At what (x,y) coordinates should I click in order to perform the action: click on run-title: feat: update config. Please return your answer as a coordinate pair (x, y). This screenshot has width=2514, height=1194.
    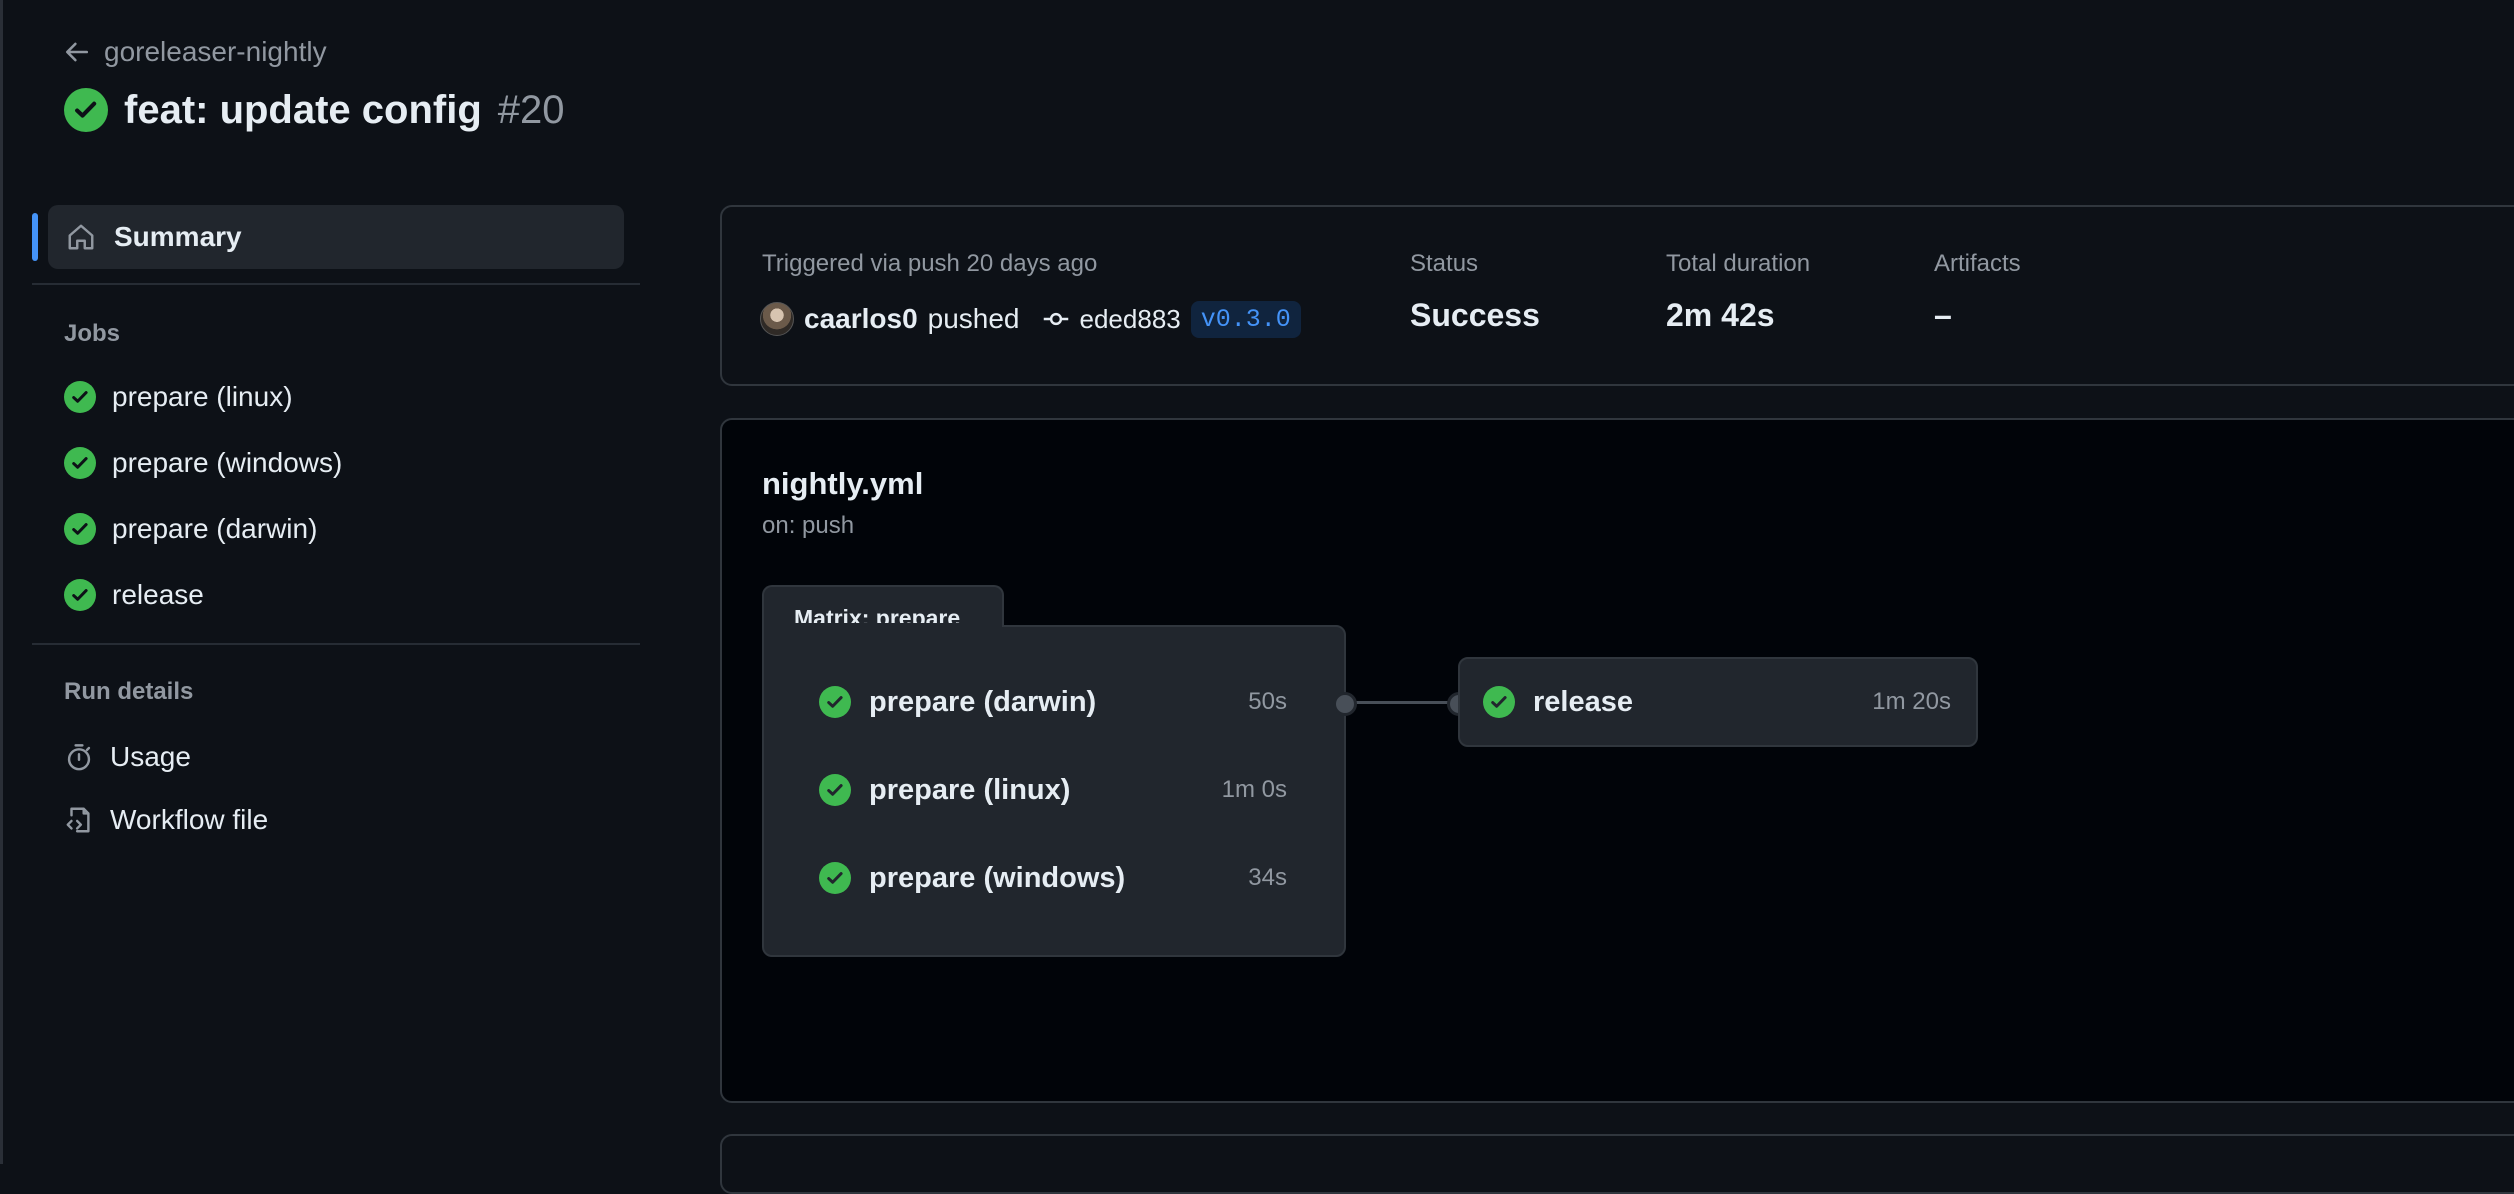
    Looking at the image, I should click on (303, 110).